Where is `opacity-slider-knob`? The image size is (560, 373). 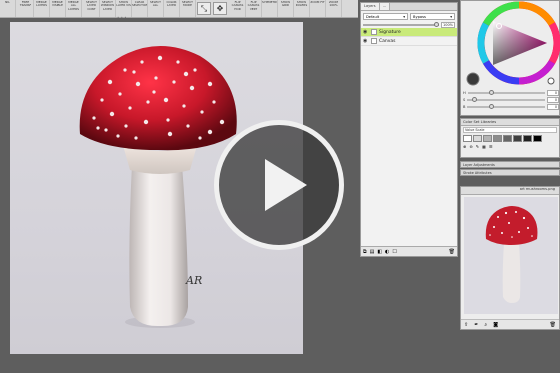
opacity-slider-knob is located at coordinates (436, 24).